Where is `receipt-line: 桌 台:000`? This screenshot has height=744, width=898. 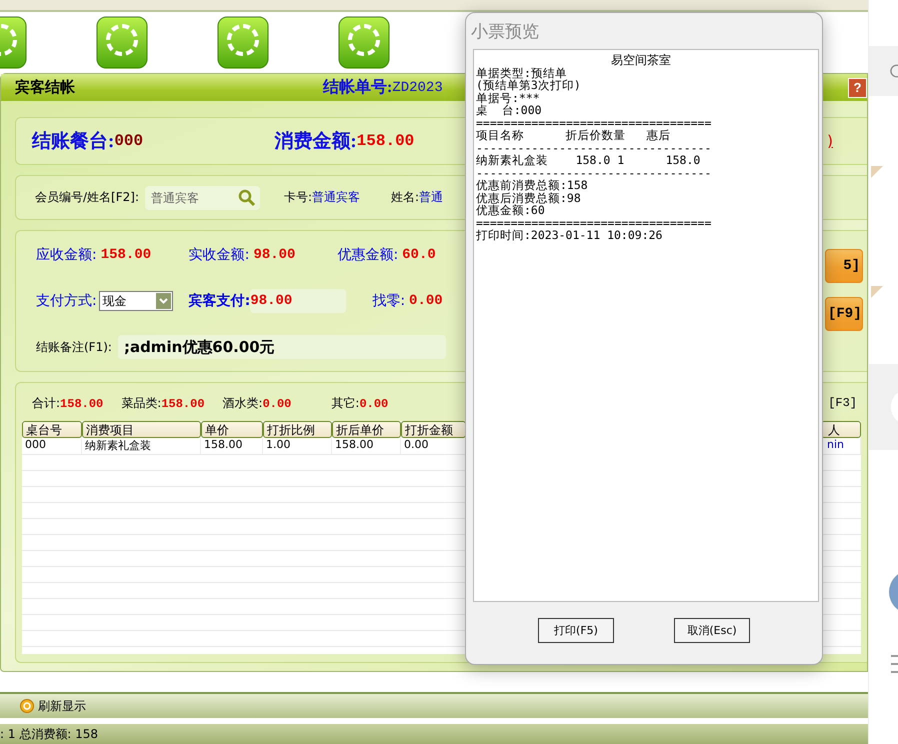
receipt-line: 桌 台:000 is located at coordinates (509, 110).